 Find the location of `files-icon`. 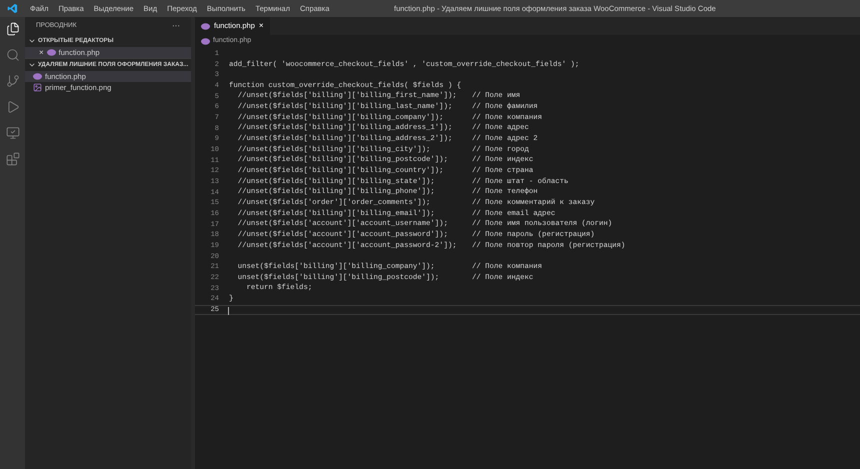

files-icon is located at coordinates (13, 29).